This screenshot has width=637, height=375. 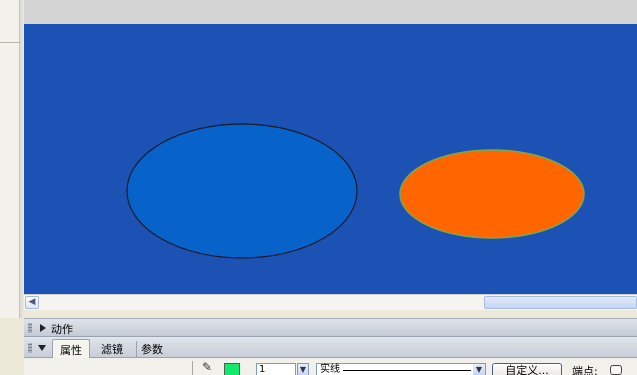 I want to click on orange-ellipse, so click(x=492, y=194).